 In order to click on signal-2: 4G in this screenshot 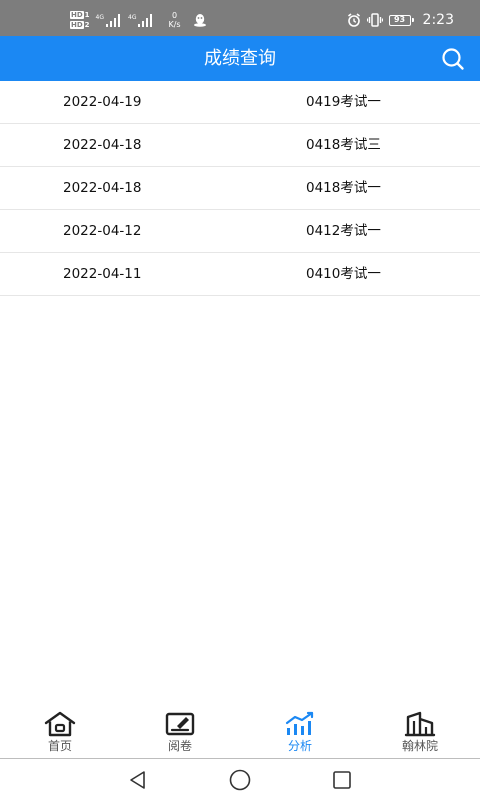, I will do `click(141, 20)`.